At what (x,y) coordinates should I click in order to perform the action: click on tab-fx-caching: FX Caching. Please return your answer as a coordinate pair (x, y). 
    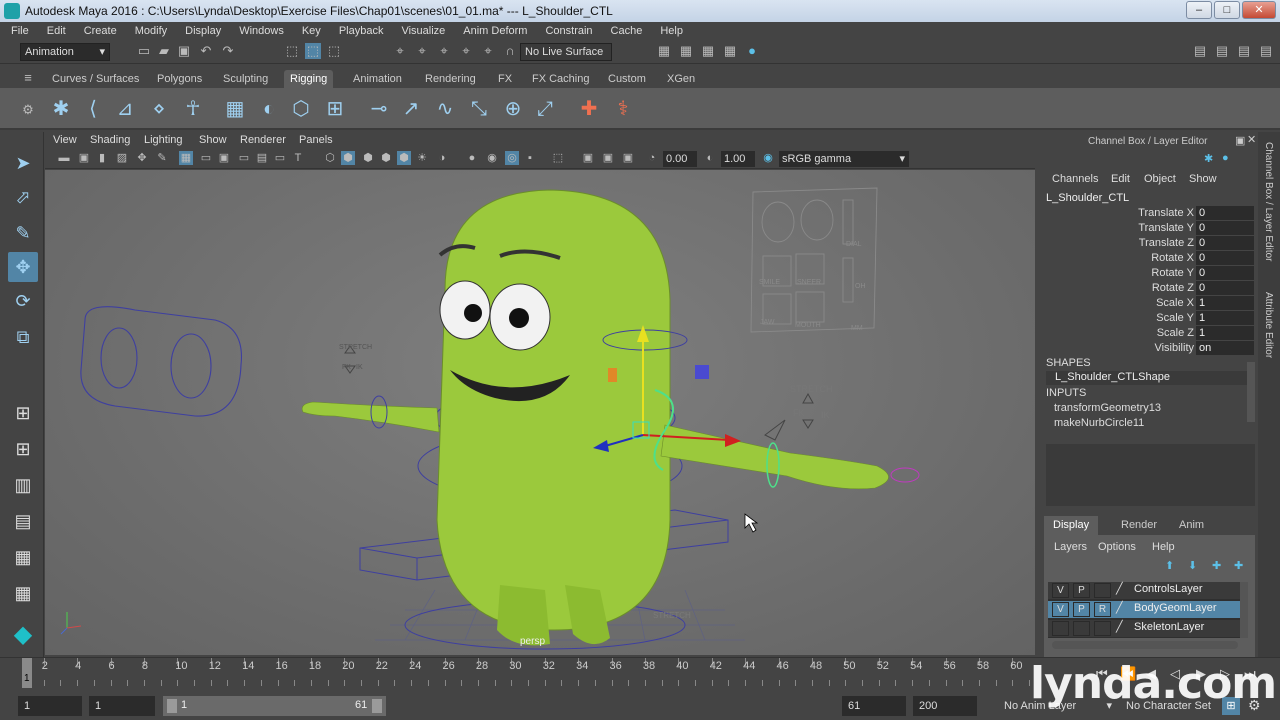
    Looking at the image, I should click on (560, 79).